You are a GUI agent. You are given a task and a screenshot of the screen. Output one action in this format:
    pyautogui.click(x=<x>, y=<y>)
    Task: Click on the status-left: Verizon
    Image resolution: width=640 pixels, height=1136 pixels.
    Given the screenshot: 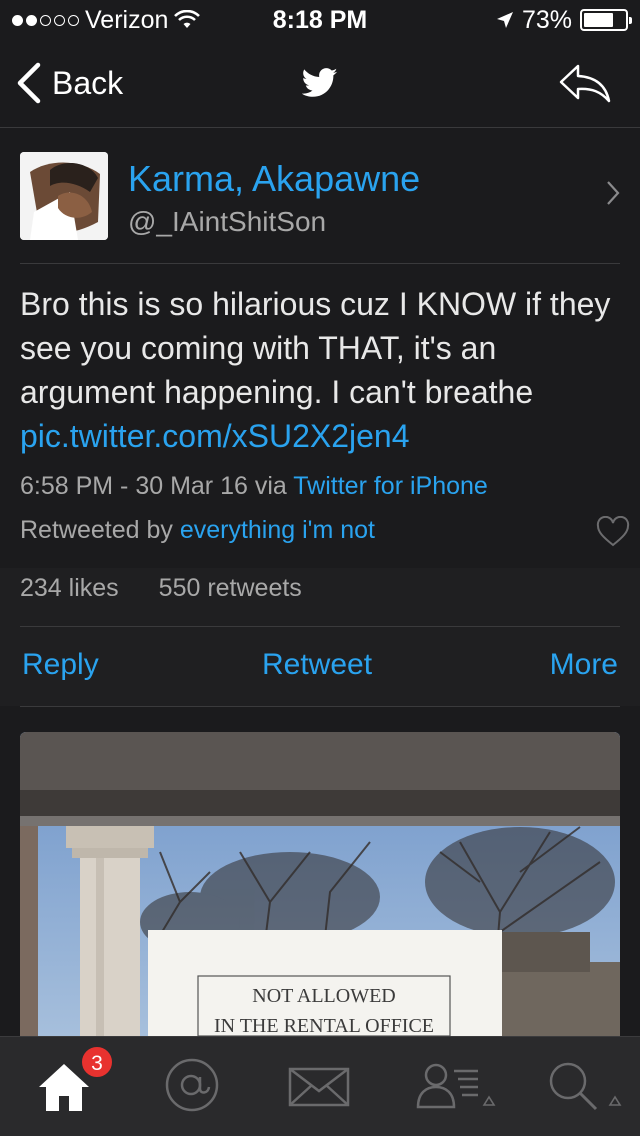 What is the action you would take?
    pyautogui.click(x=106, y=20)
    